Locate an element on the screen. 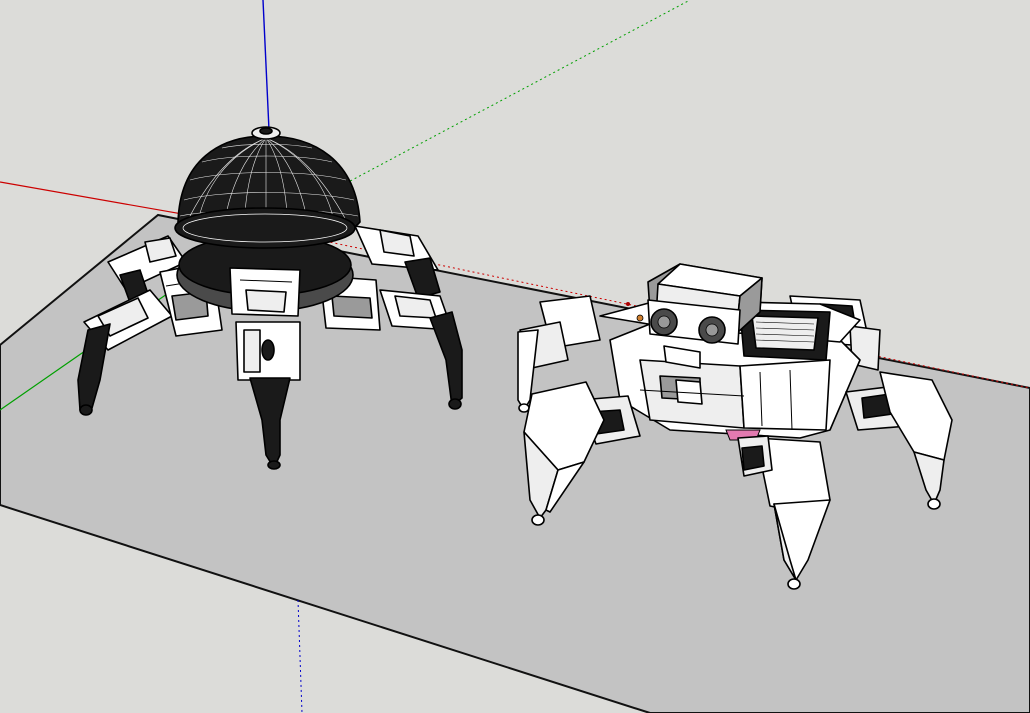 This screenshot has height=713, width=1030. blue-axis-hidden is located at coordinates (300, 656).